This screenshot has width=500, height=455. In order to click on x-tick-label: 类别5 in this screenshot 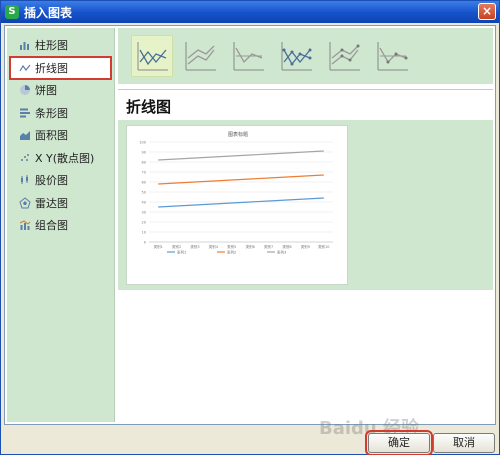, I will do `click(231, 246)`.